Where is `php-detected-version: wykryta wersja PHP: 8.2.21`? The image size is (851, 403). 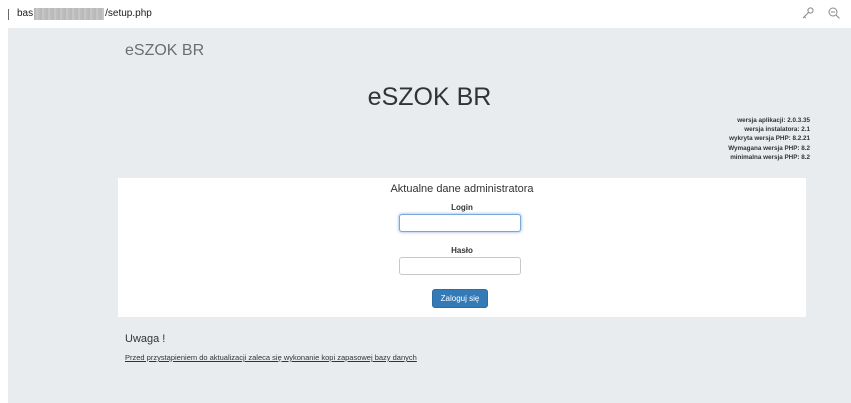 php-detected-version: wykryta wersja PHP: 8.2.21 is located at coordinates (769, 139).